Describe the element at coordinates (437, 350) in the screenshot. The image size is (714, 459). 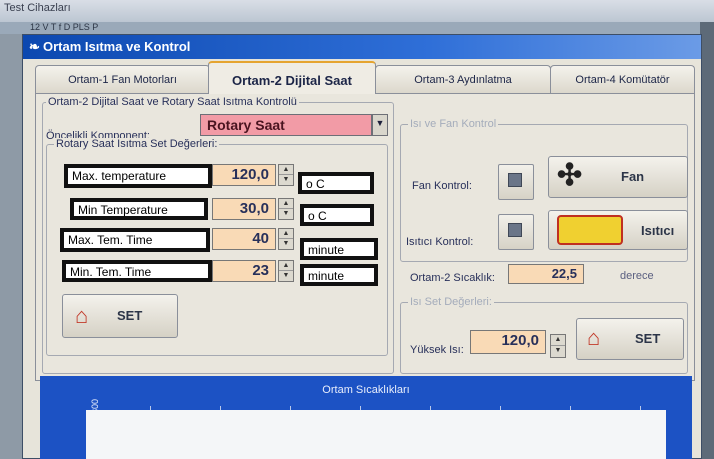
I see `high-heat-label: Yüksek Isı:` at that location.